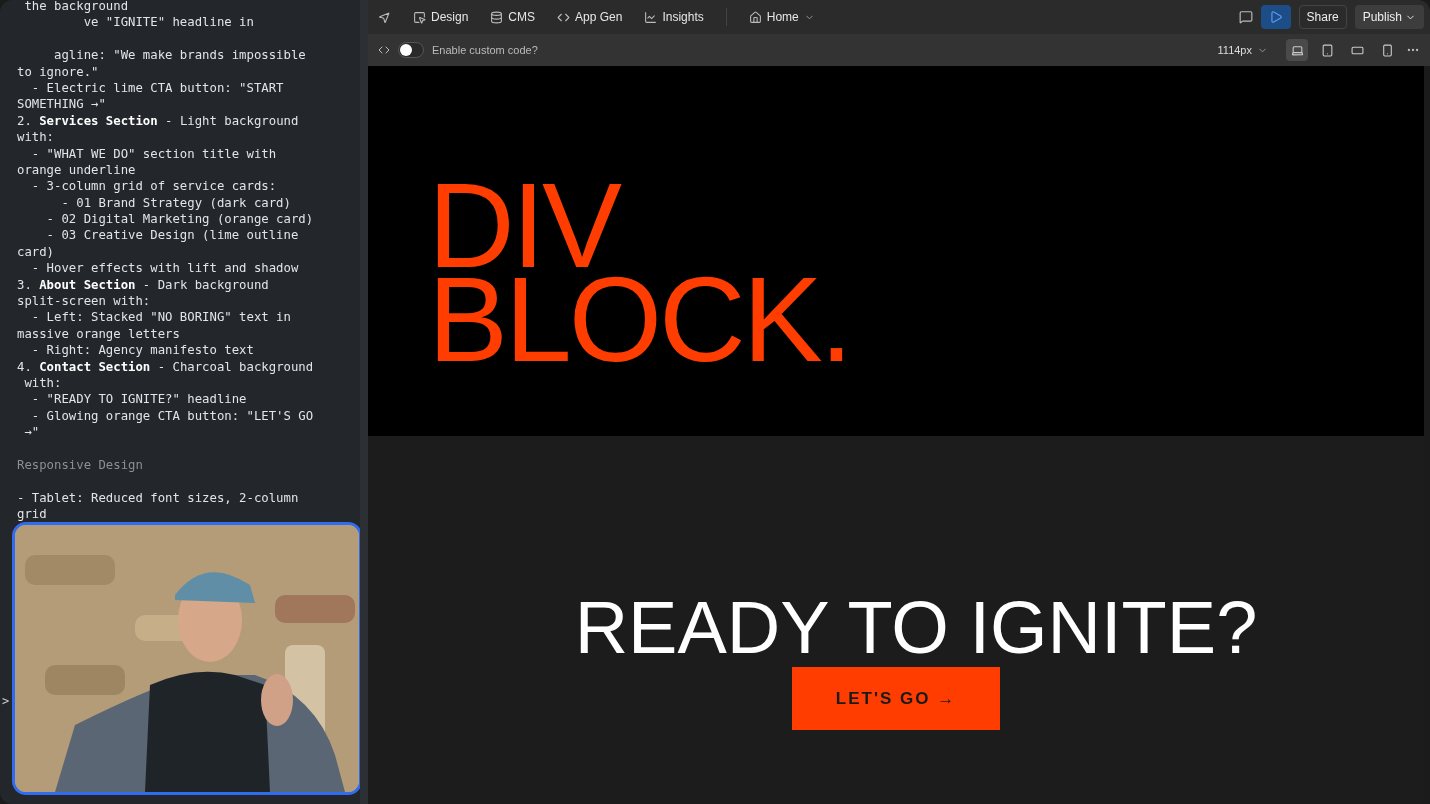 Image resolution: width=1430 pixels, height=804 pixels. Describe the element at coordinates (80, 465) in the screenshot. I see `section-heading: Responsive Design` at that location.